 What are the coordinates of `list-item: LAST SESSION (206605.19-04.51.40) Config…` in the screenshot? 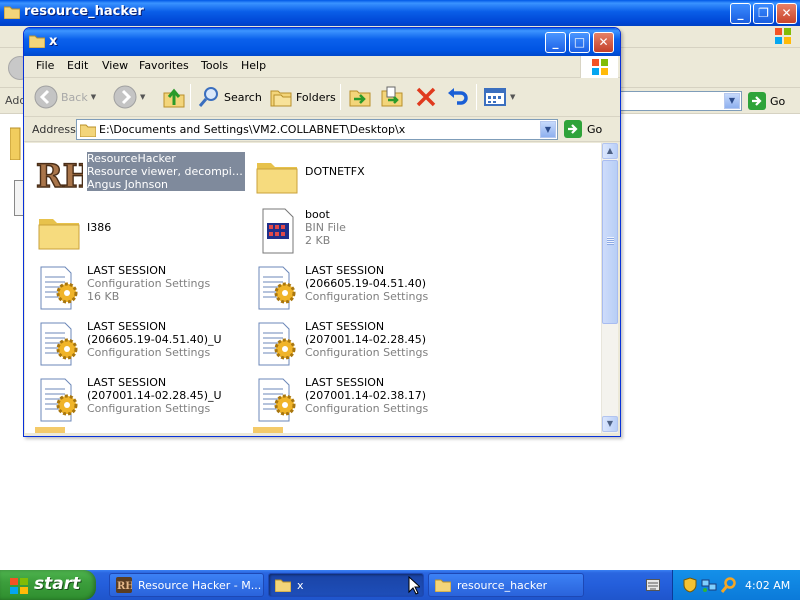 It's located at (354, 285).